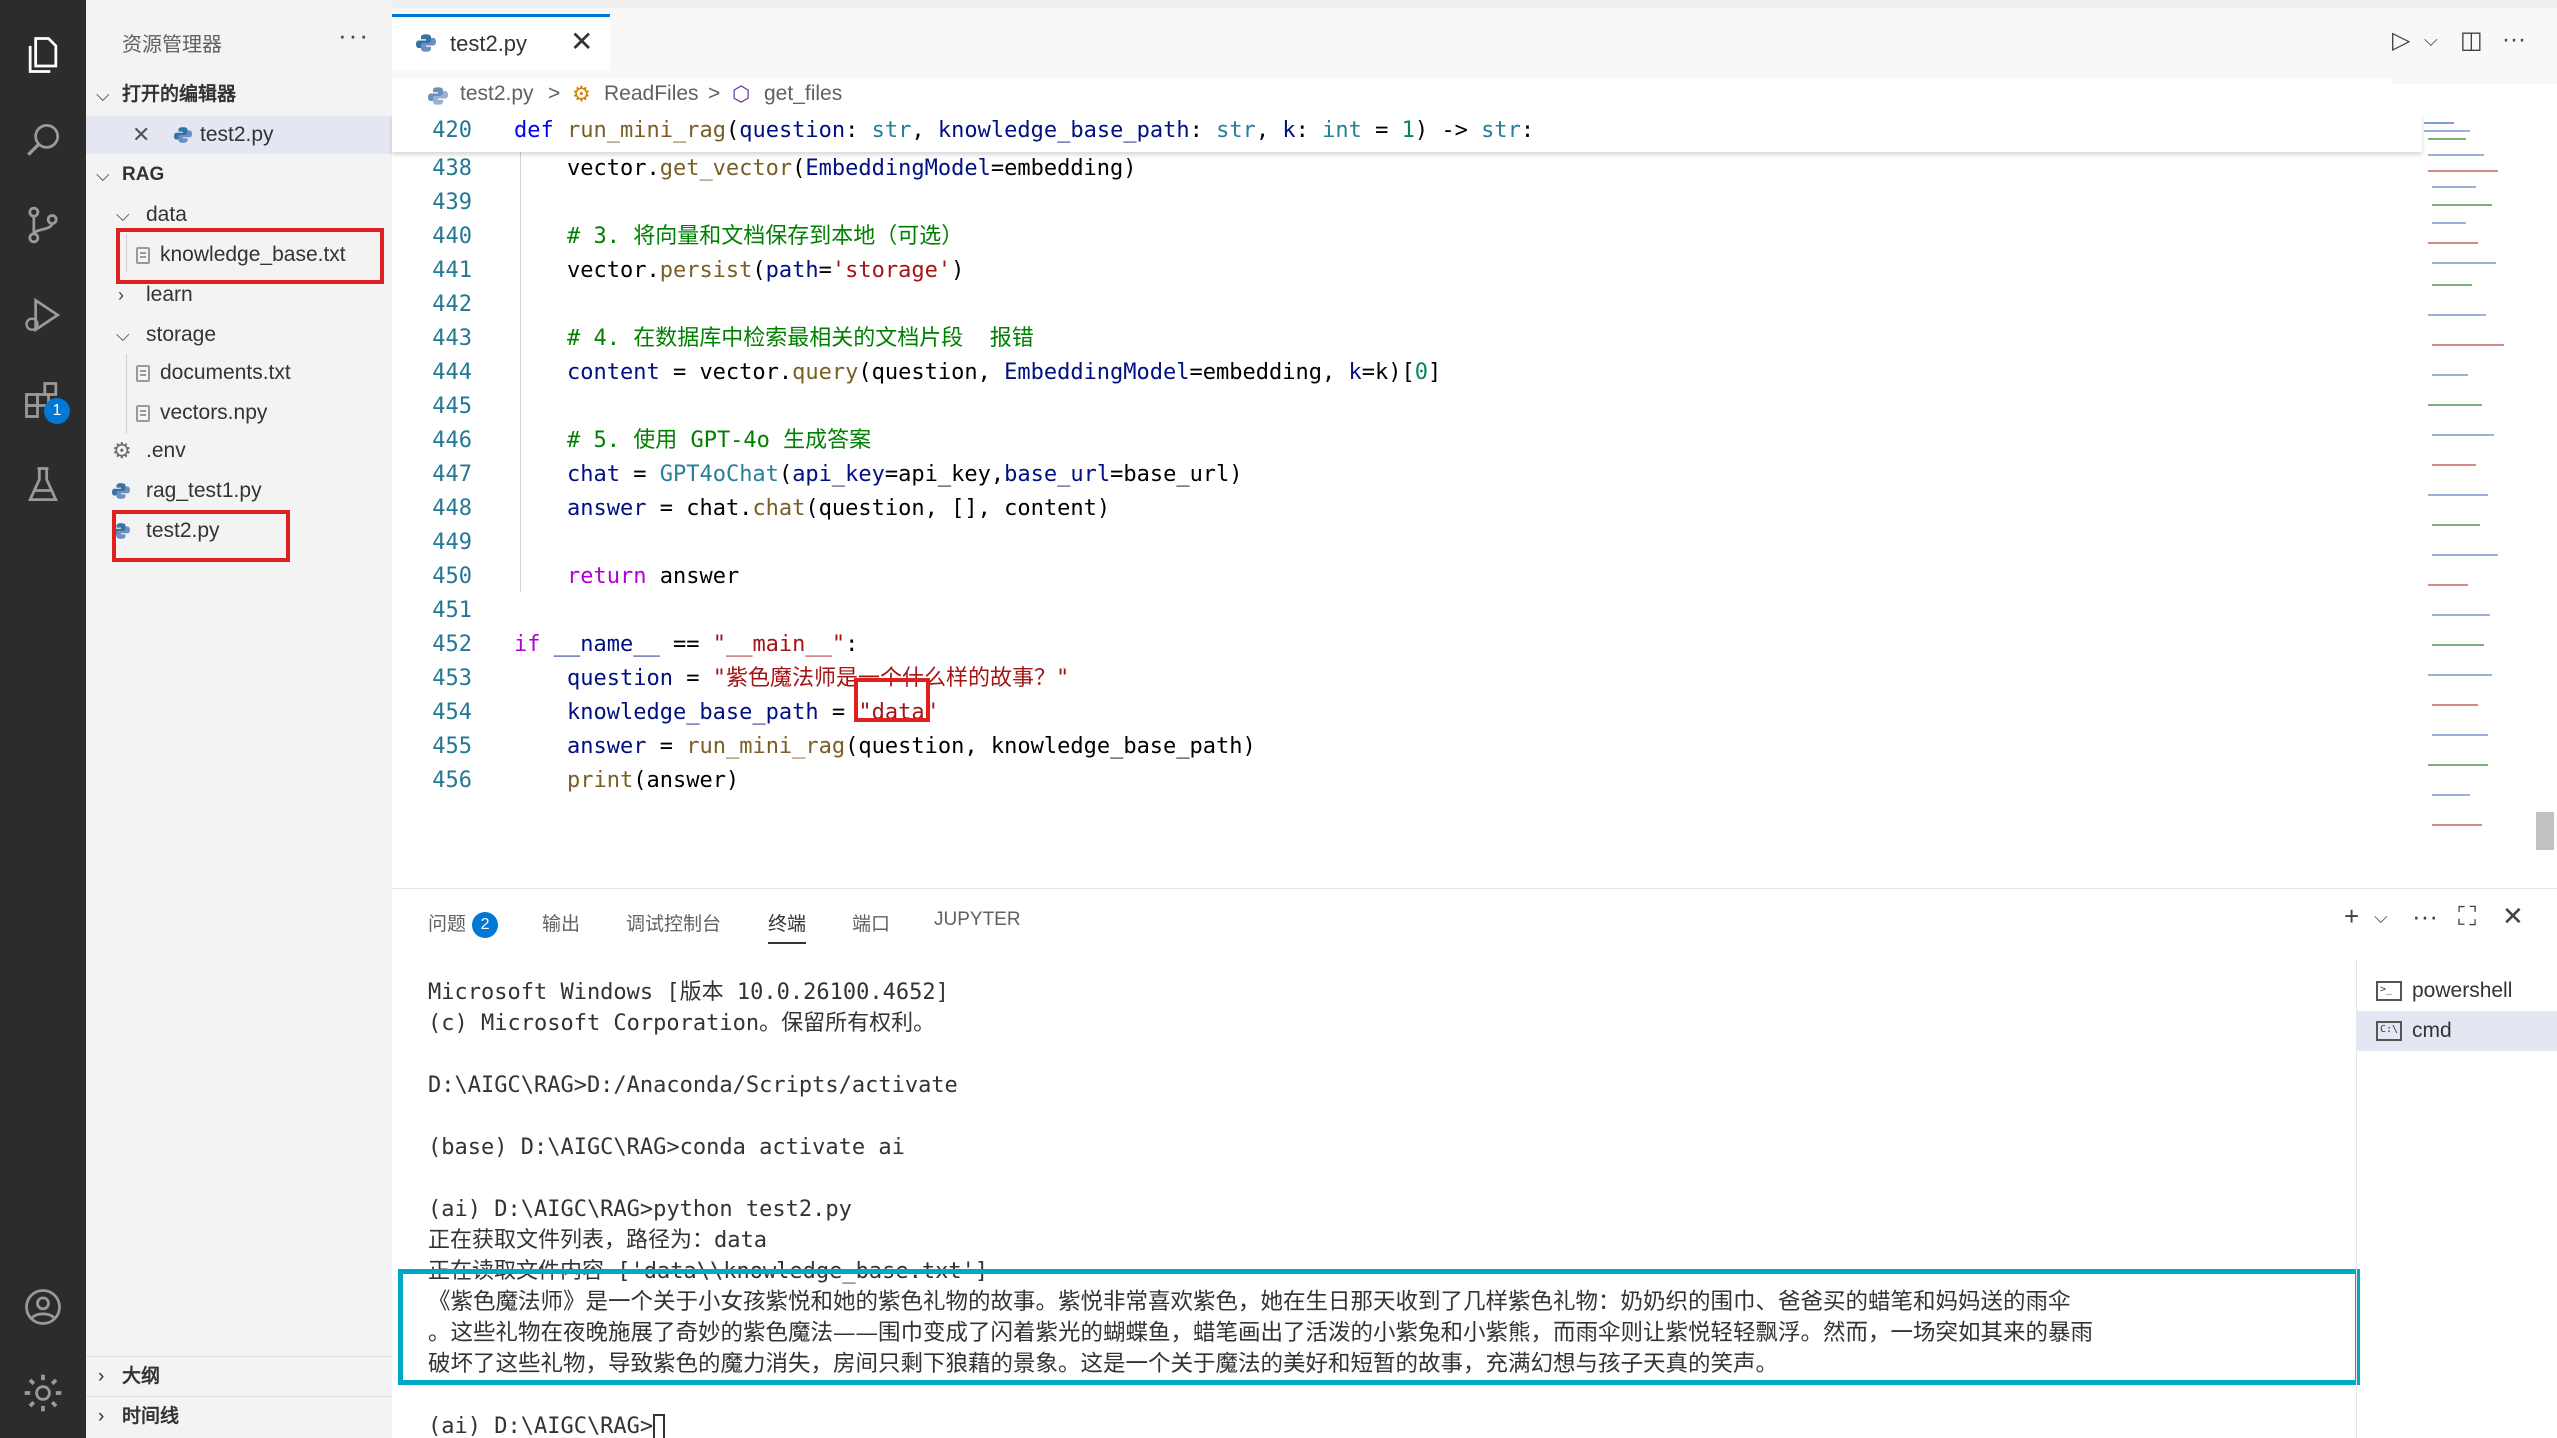 This screenshot has height=1438, width=2557. Describe the element at coordinates (452, 406) in the screenshot. I see `line-number: 445` at that location.